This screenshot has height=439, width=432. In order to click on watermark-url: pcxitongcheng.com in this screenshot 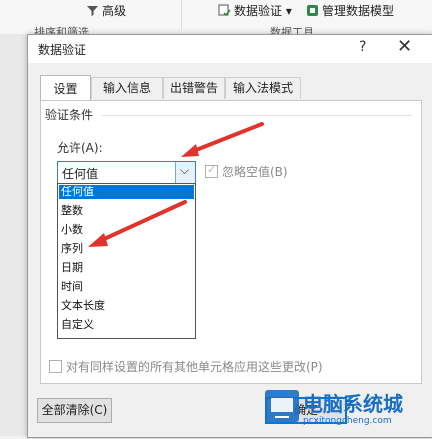, I will do `click(347, 421)`.